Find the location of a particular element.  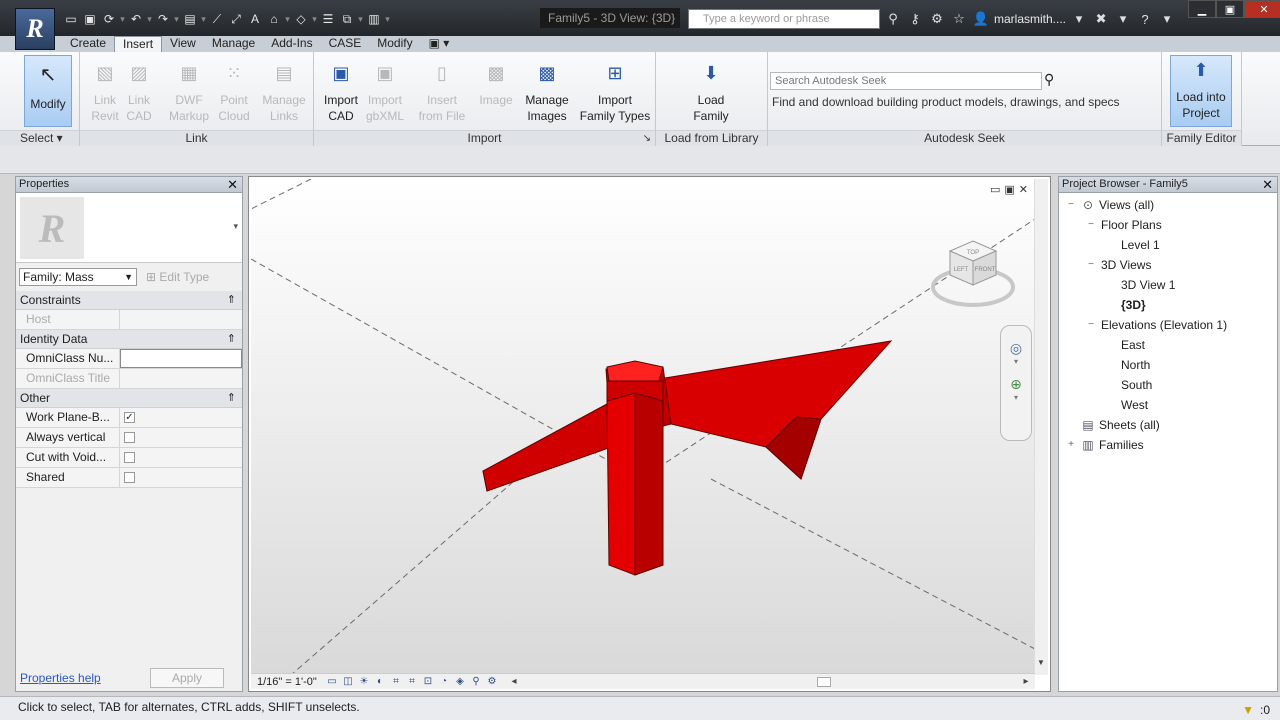

user-icon: 👤 is located at coordinates (981, 19).